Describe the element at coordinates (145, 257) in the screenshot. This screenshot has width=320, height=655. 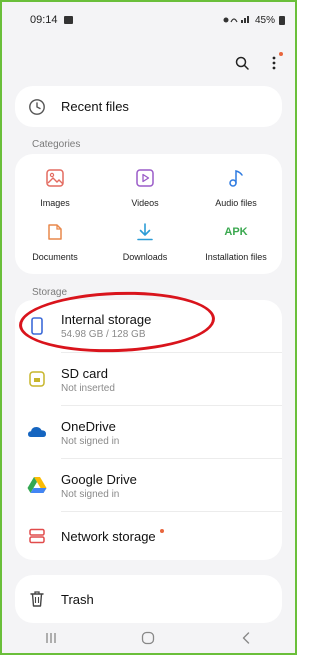
I see `category-label: Downloads` at that location.